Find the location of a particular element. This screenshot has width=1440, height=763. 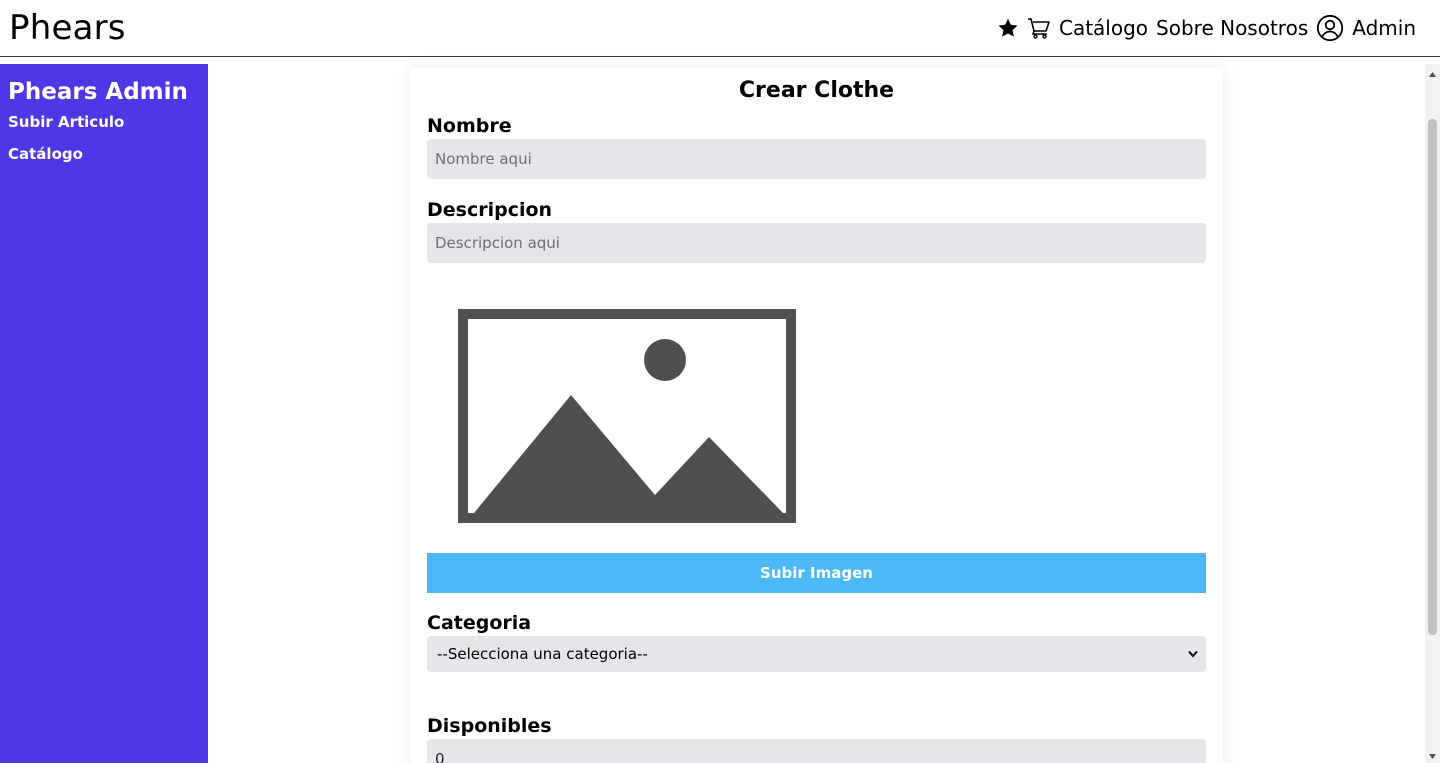

disponibles-input is located at coordinates (816, 751).